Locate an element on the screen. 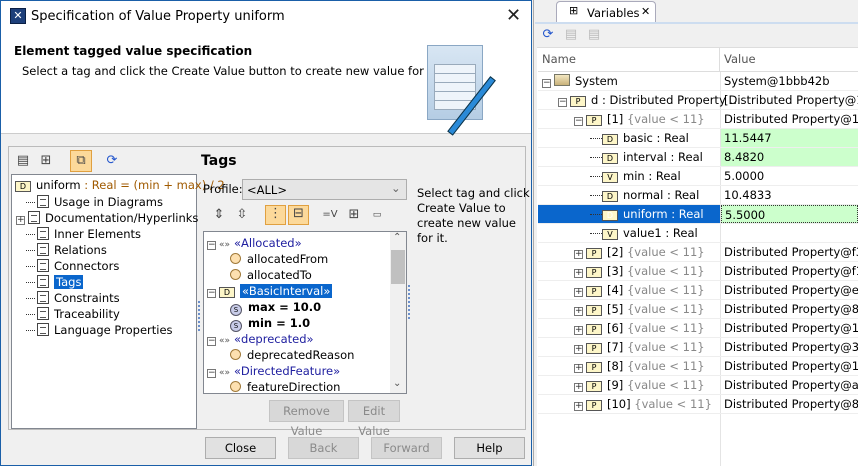  tree-root: Duniform : Real = (min + max) / 2 is located at coordinates (120, 185).